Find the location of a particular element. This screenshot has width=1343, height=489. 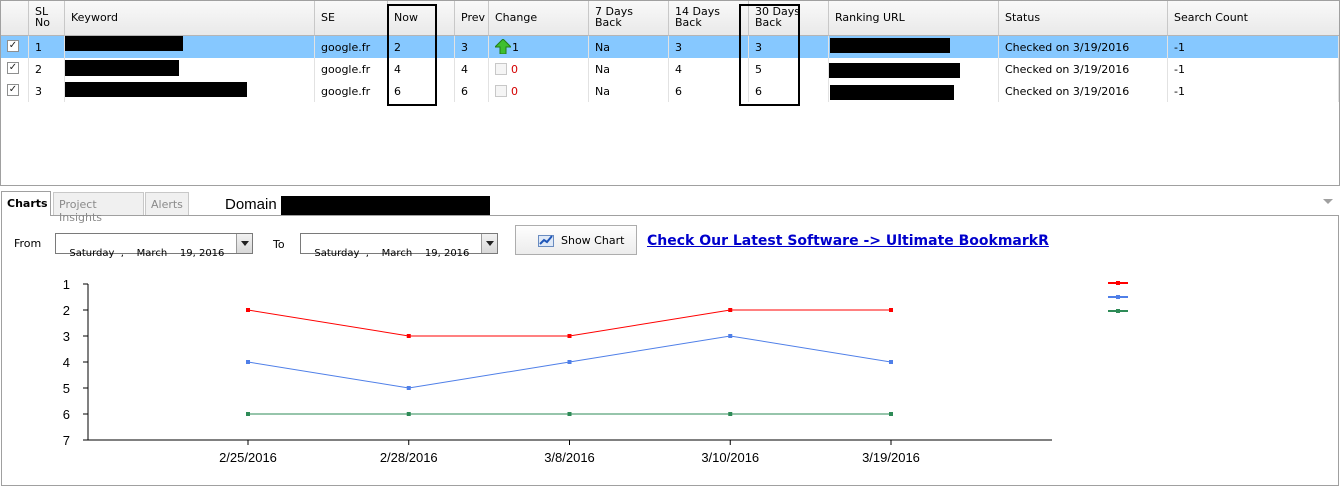

cell-14-days: 6 is located at coordinates (709, 91).